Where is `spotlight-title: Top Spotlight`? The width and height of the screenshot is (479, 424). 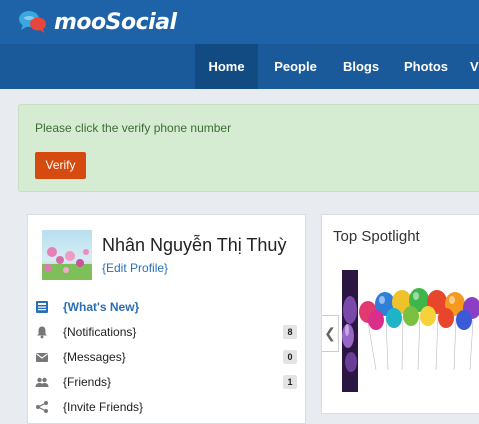
spotlight-title: Top Spotlight is located at coordinates (376, 236).